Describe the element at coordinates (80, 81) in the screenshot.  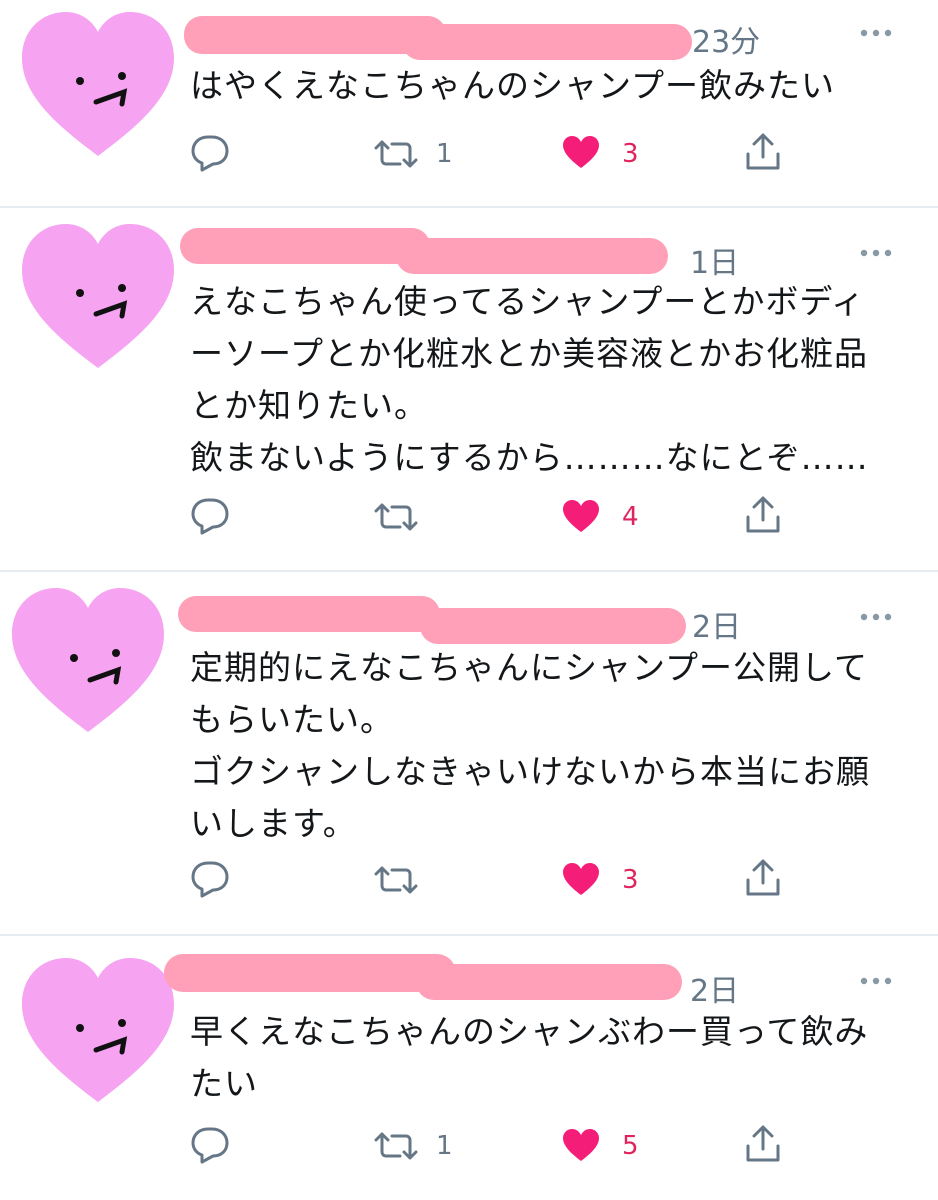
I see `avatar-eye-icon` at that location.